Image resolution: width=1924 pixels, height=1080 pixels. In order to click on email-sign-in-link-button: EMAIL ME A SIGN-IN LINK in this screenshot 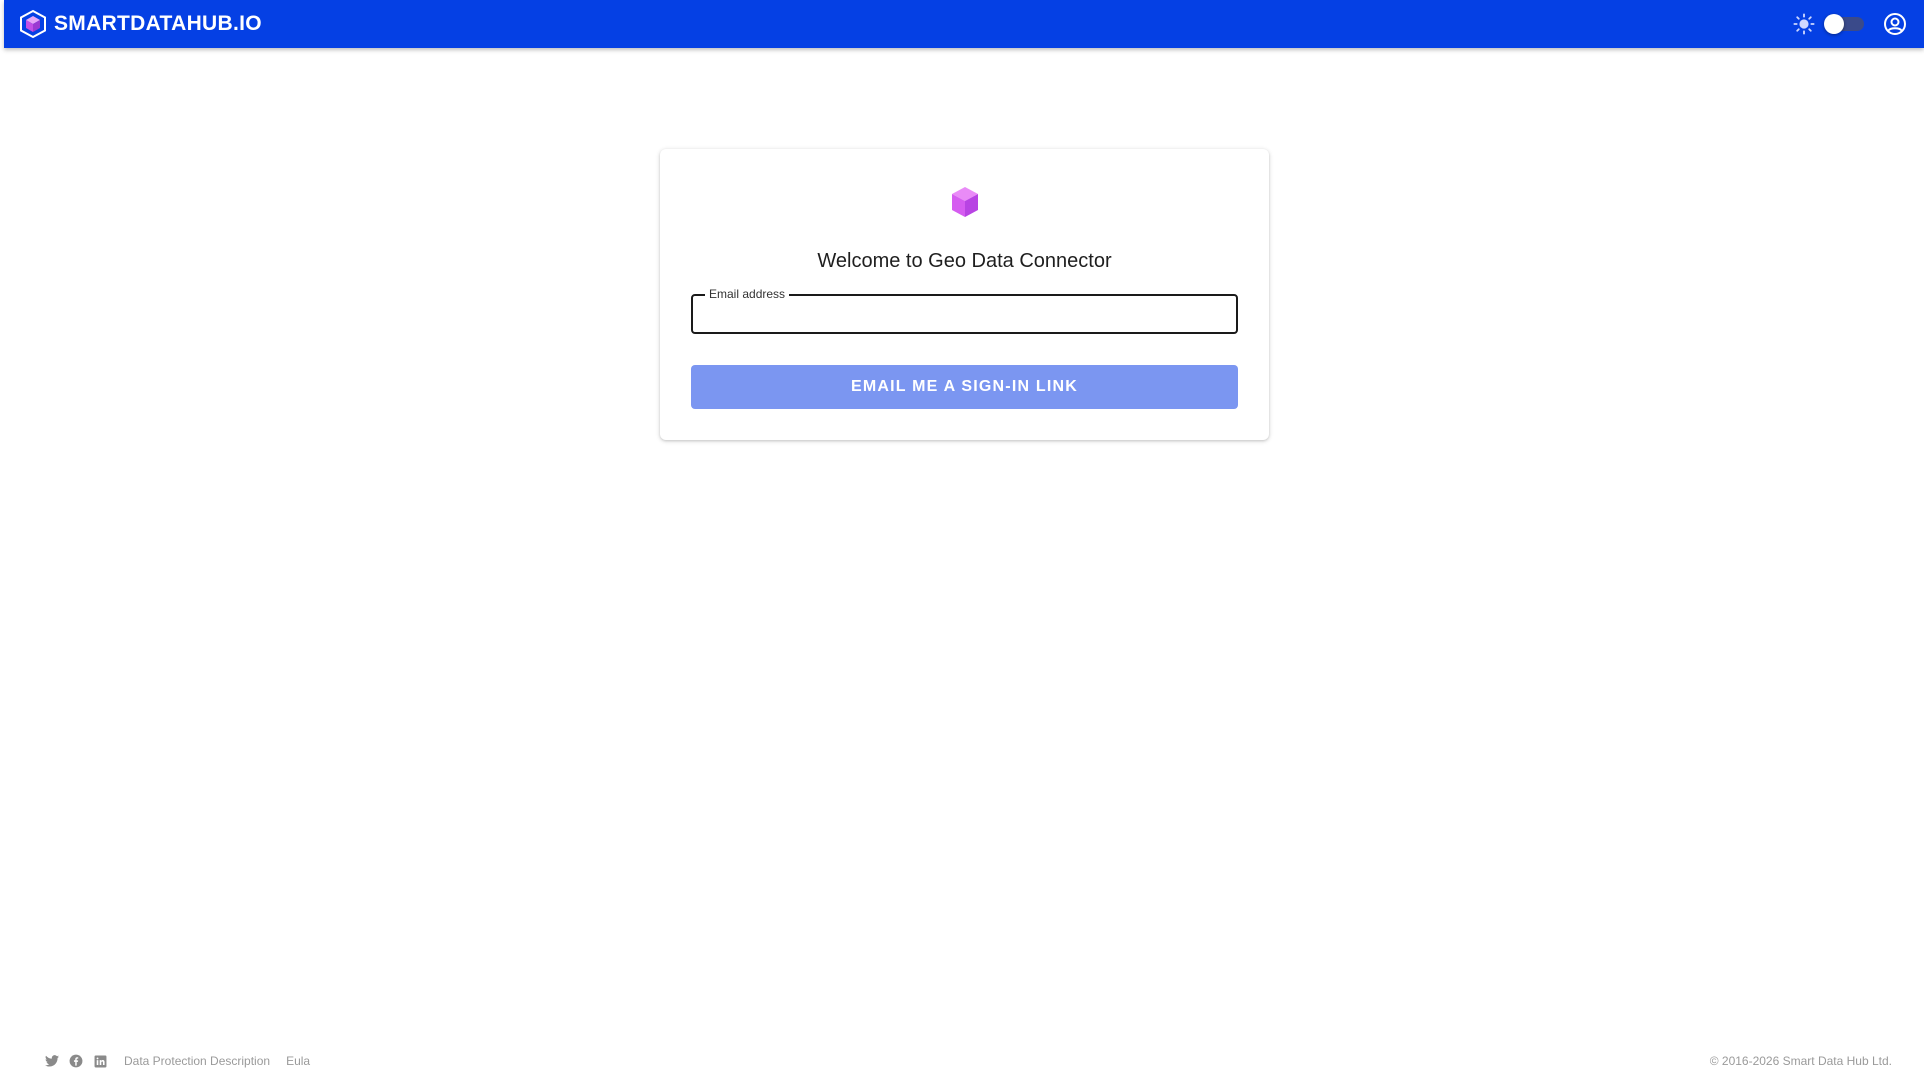, I will do `click(964, 387)`.